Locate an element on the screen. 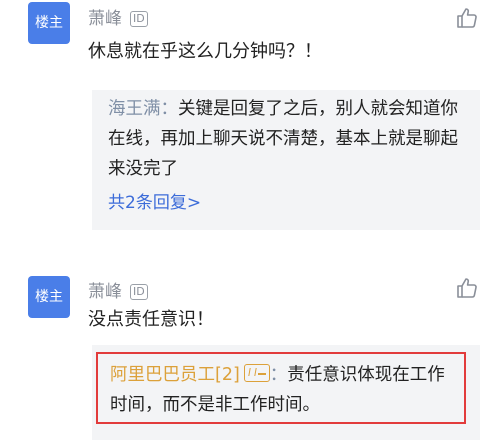 The width and height of the screenshot is (499, 448). comment-text: 休息就在乎这么几分钟吗？！ is located at coordinates (205, 51).